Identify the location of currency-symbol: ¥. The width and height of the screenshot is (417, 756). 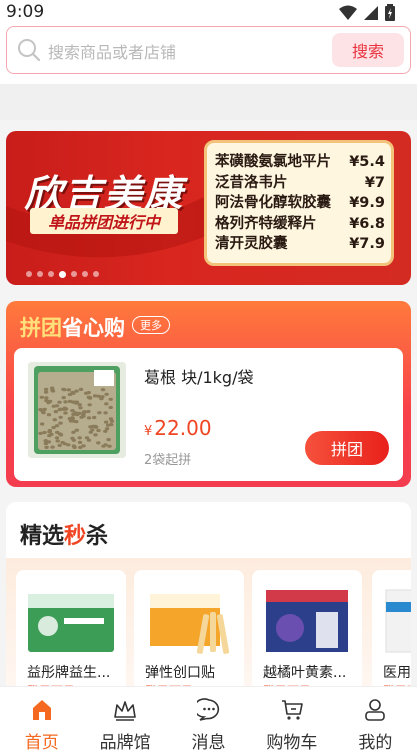
(148, 431).